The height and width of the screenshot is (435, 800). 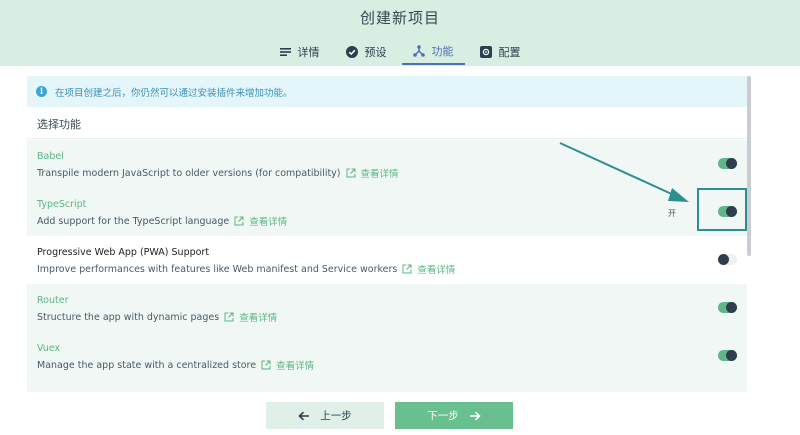 I want to click on feature-name: Progressive Web App (PWA) Support, so click(x=123, y=252).